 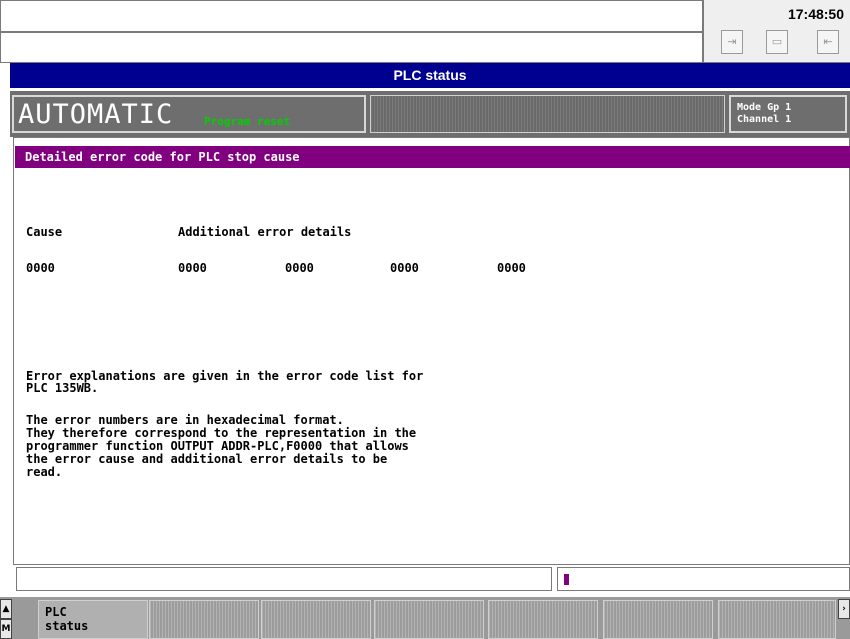 What do you see at coordinates (547, 114) in the screenshot?
I see `mode-row-filler` at bounding box center [547, 114].